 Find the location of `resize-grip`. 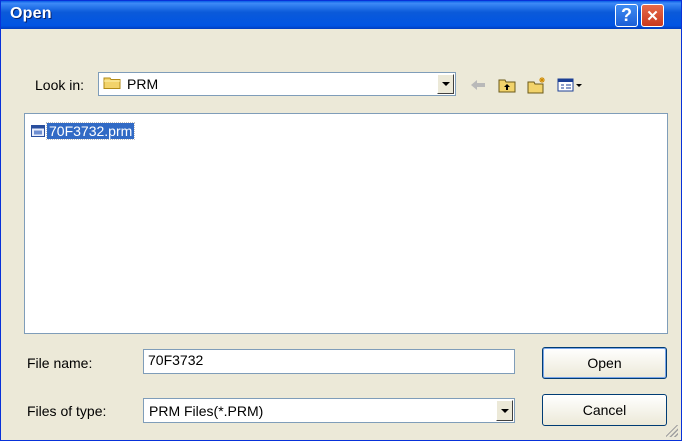

resize-grip is located at coordinates (672, 431).